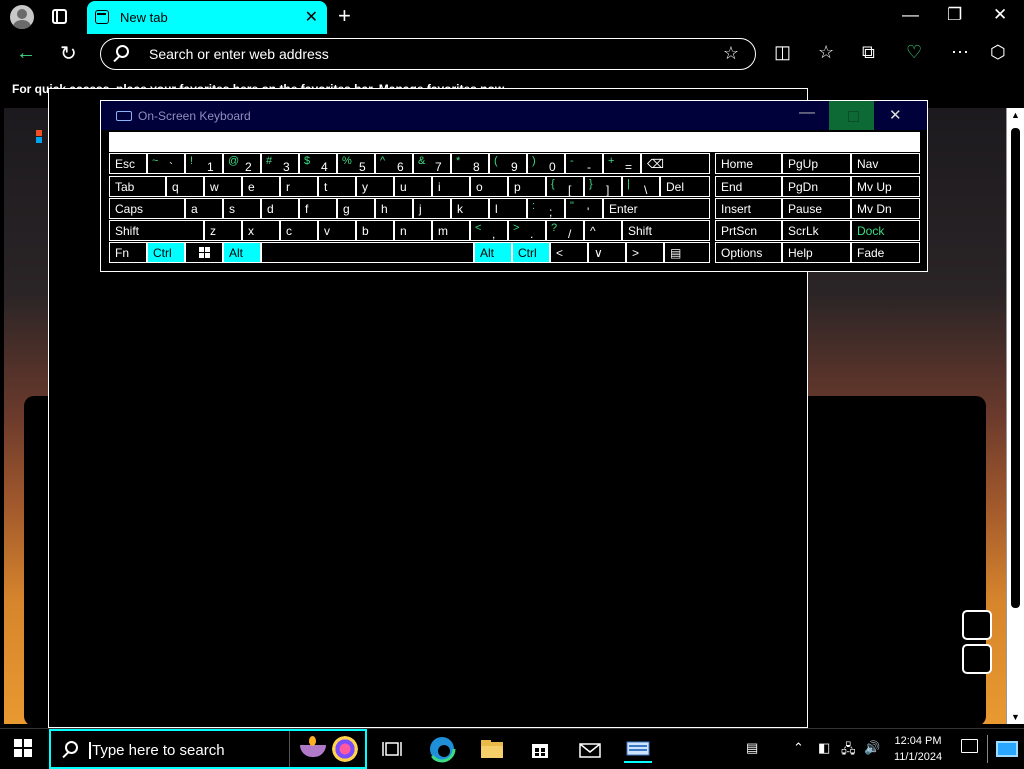  What do you see at coordinates (204, 208) in the screenshot?
I see `key-a: a` at bounding box center [204, 208].